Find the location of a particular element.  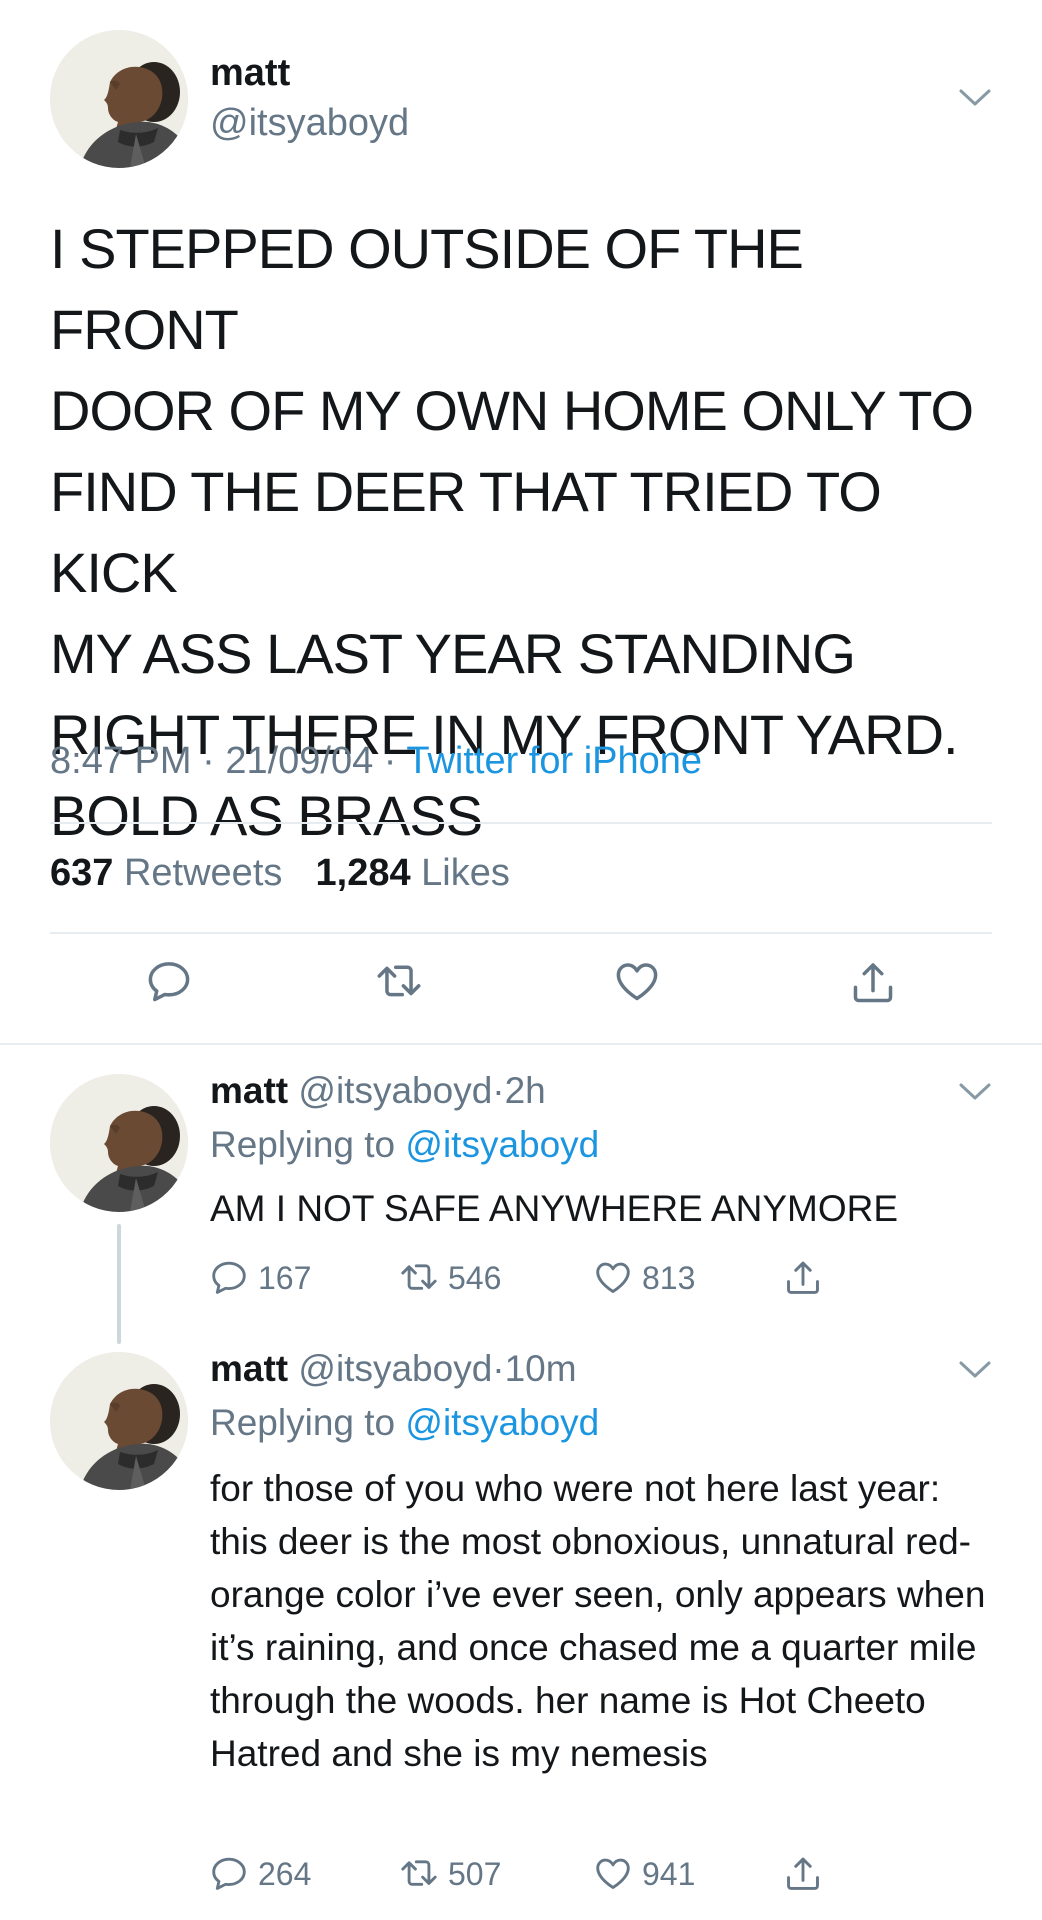

reply-header: matt @itsyaboyd·10m is located at coordinates (393, 1369).